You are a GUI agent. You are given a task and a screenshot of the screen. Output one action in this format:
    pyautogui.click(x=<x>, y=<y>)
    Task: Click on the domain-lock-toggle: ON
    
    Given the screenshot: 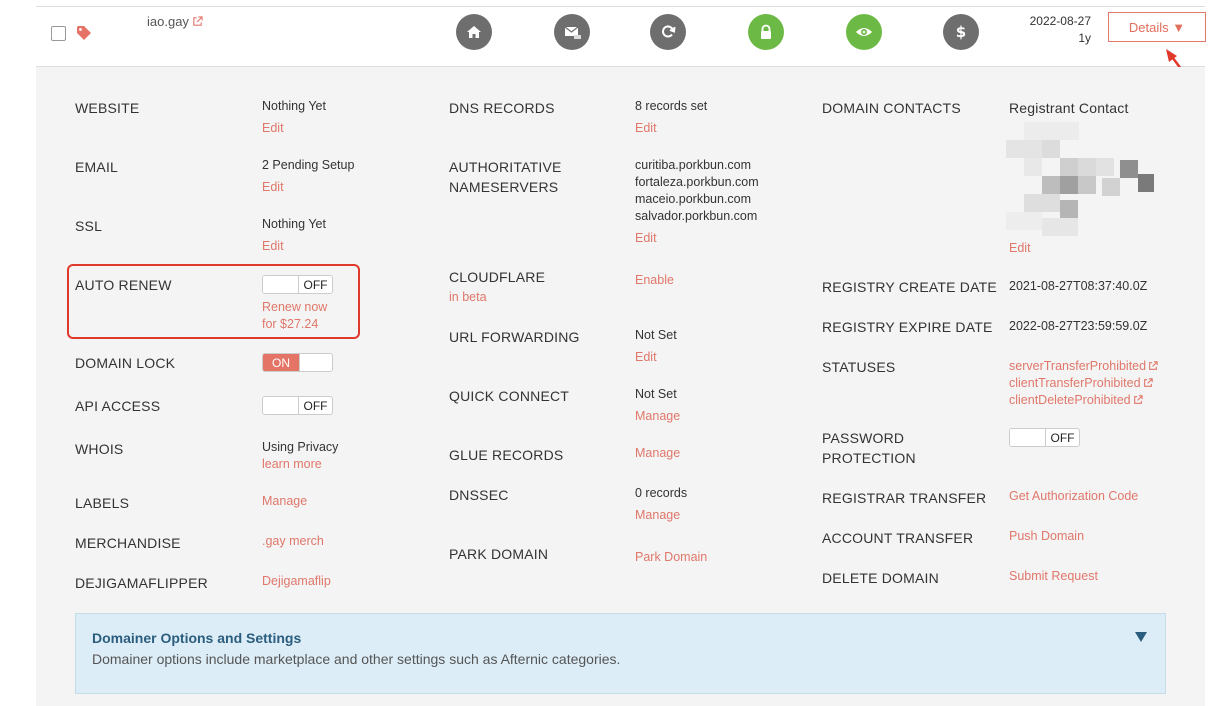 What is the action you would take?
    pyautogui.click(x=297, y=362)
    